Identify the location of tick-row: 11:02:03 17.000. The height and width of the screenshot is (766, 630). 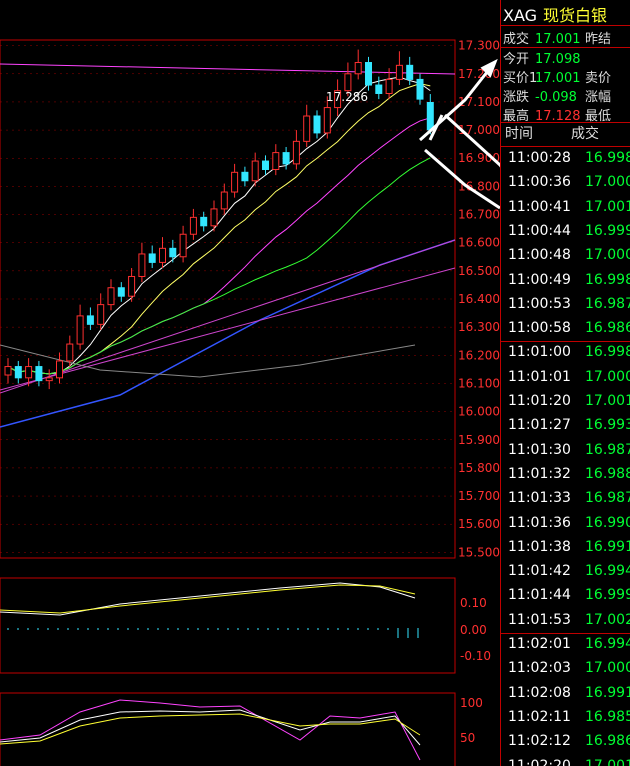
(569, 670).